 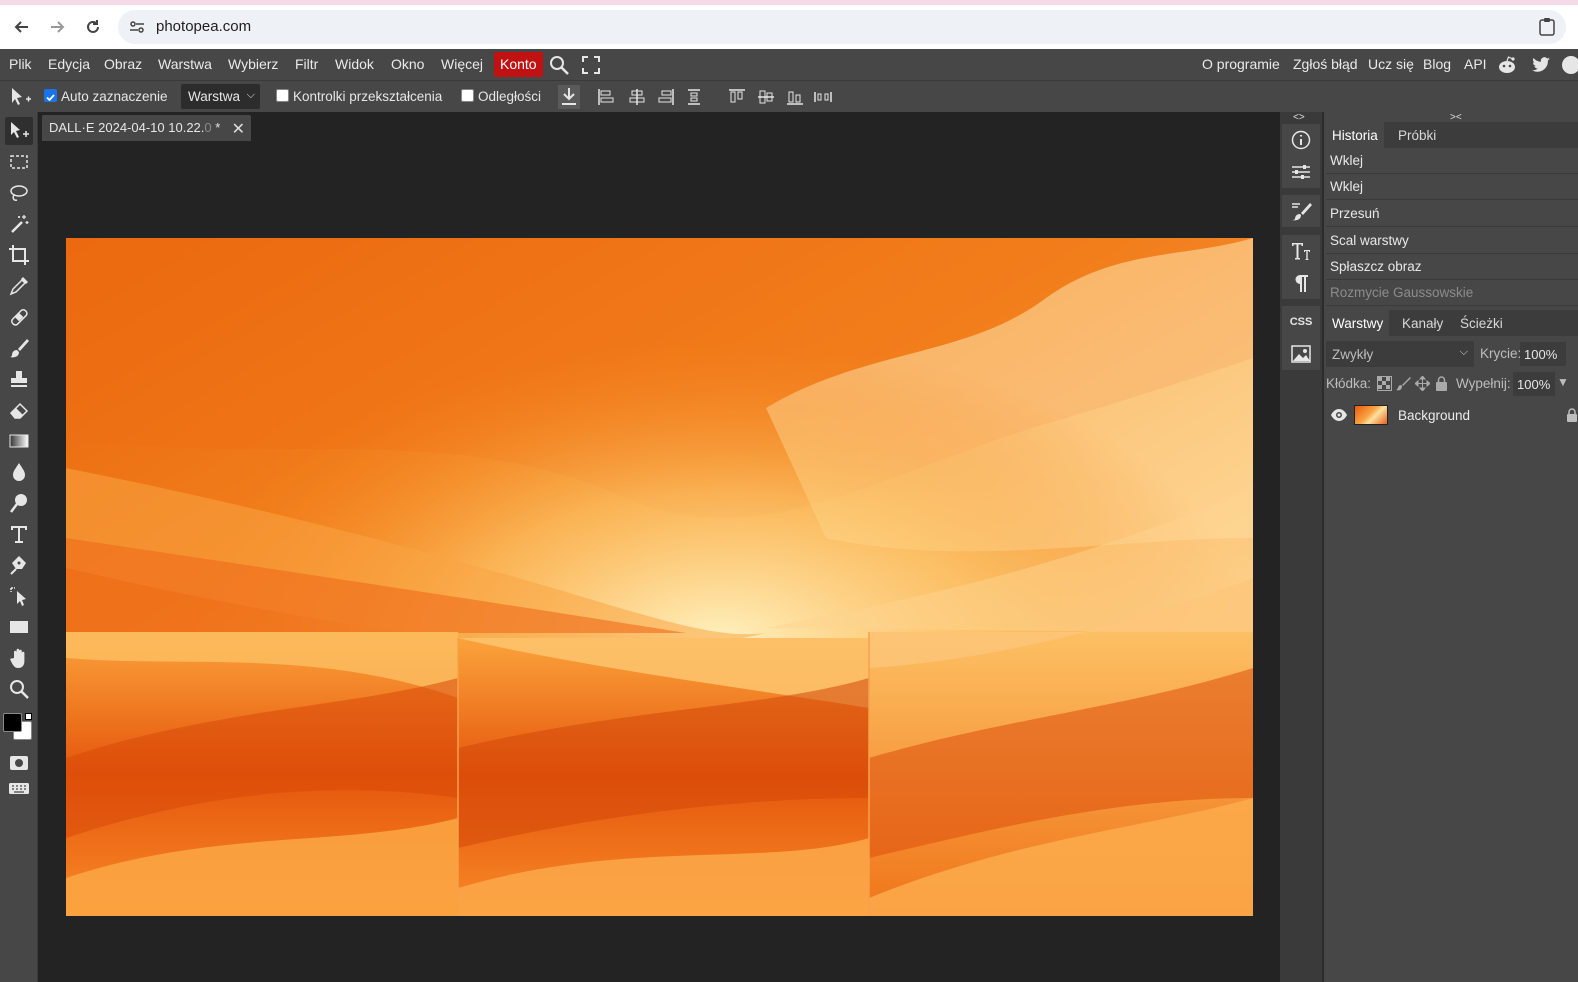 What do you see at coordinates (1301, 140) in the screenshot?
I see `info-panel-button` at bounding box center [1301, 140].